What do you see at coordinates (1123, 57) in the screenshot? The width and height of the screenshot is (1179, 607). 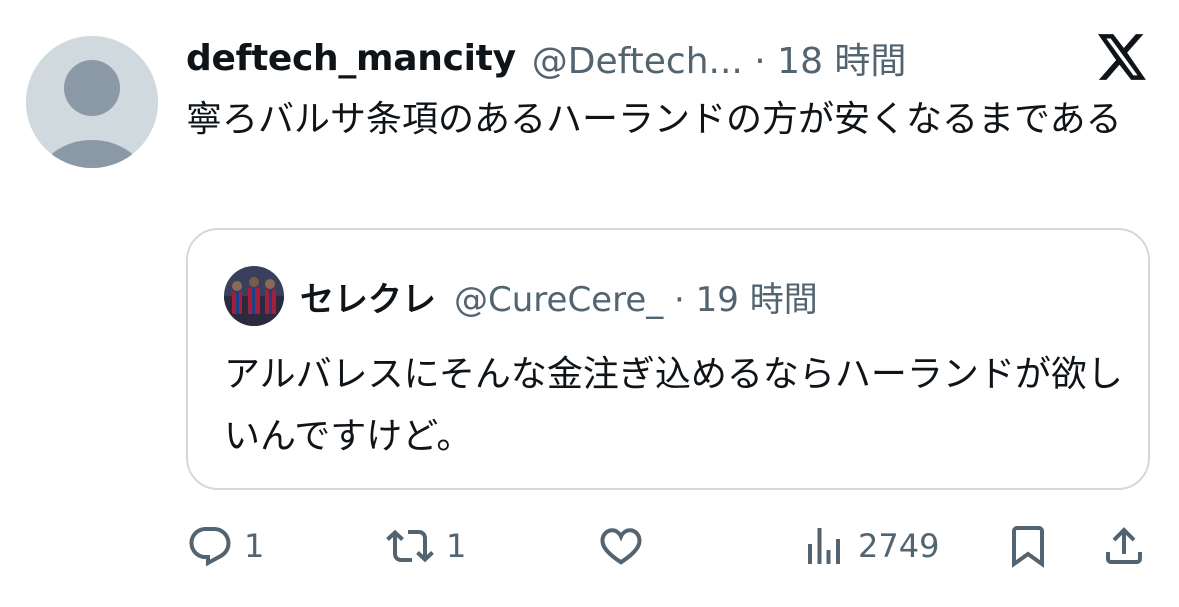 I see `x-logo-icon` at bounding box center [1123, 57].